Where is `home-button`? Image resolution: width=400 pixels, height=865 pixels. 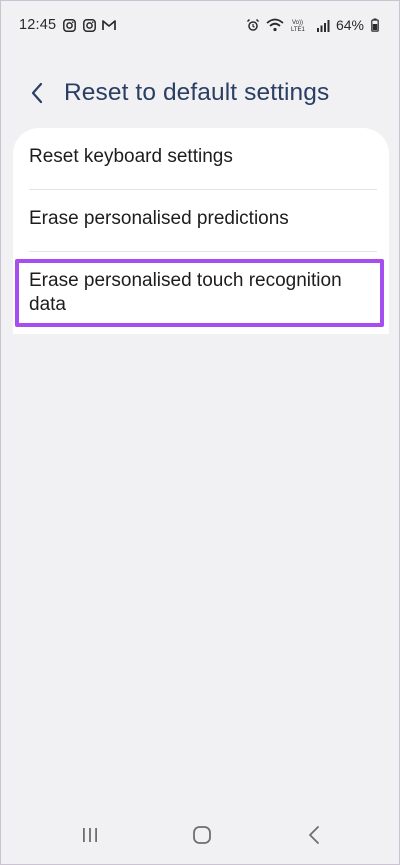
home-button is located at coordinates (202, 835).